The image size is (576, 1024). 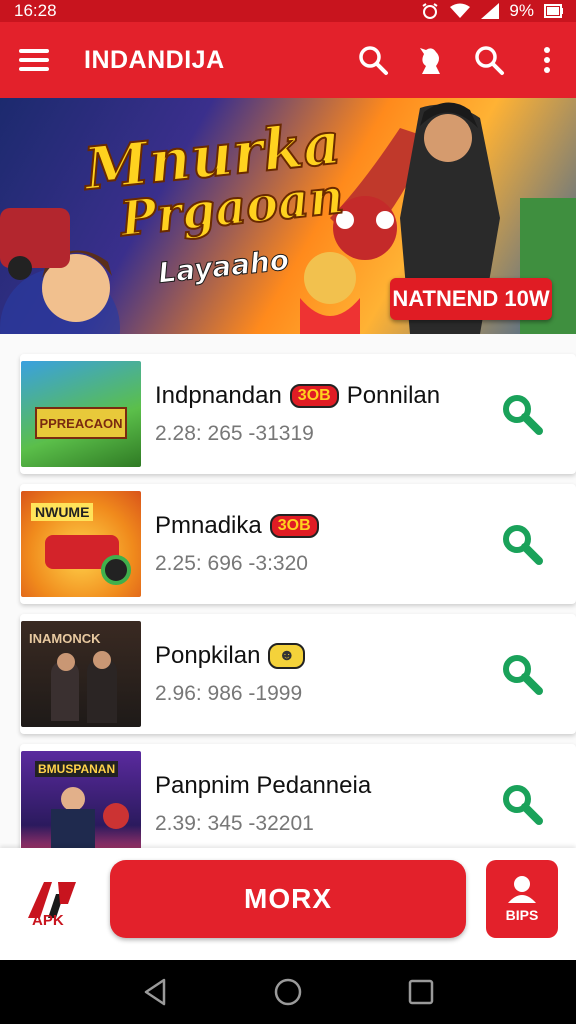 I want to click on thumb-label: NWUME, so click(x=62, y=512).